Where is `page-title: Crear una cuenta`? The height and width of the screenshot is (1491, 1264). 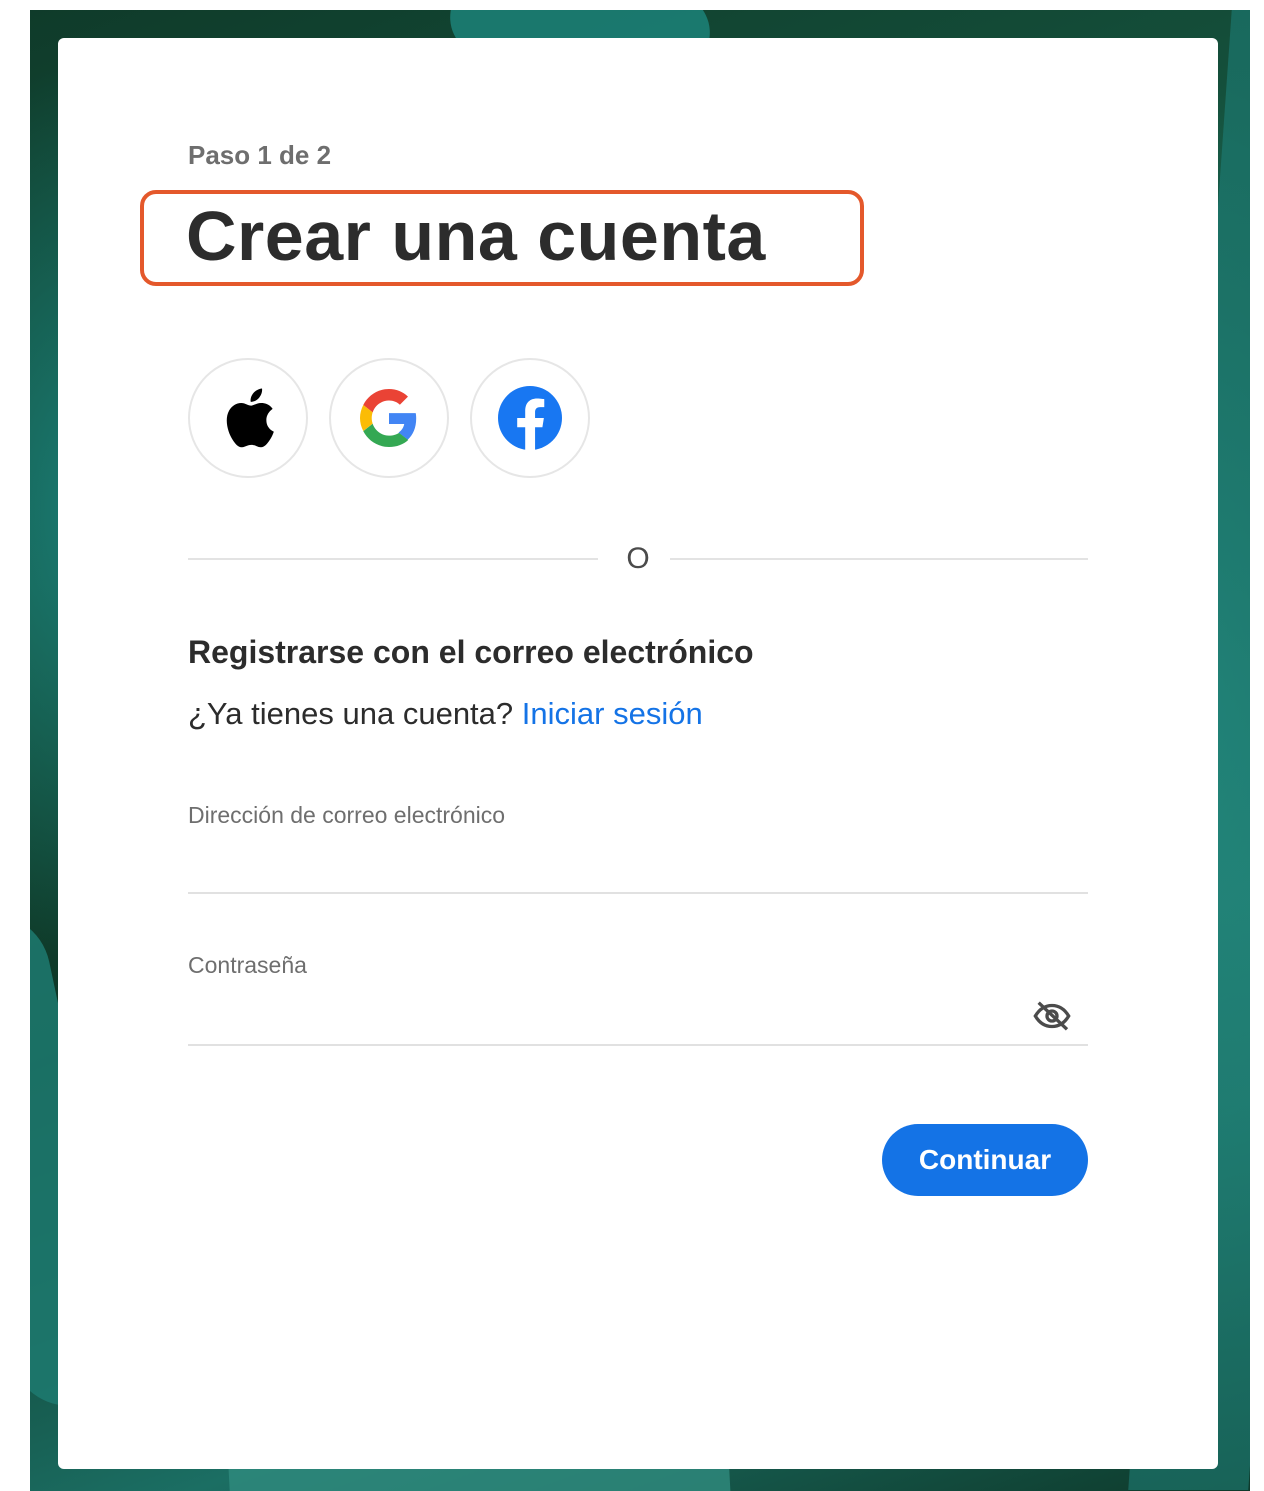 page-title: Crear una cuenta is located at coordinates (476, 236).